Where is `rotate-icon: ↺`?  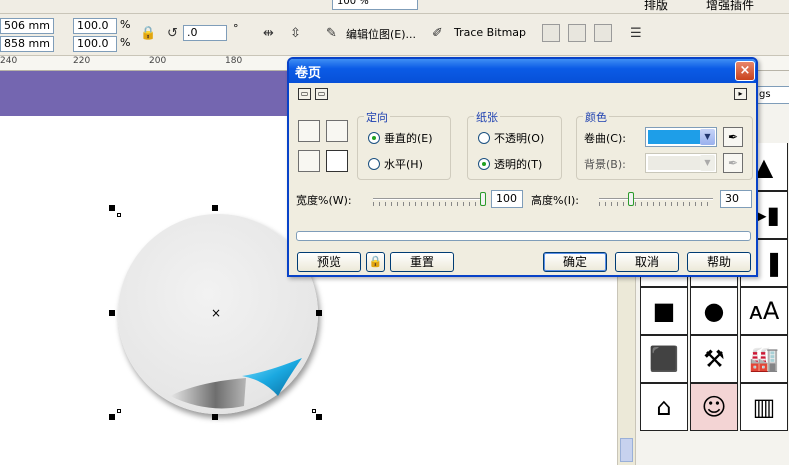
rotate-icon: ↺ is located at coordinates (172, 33).